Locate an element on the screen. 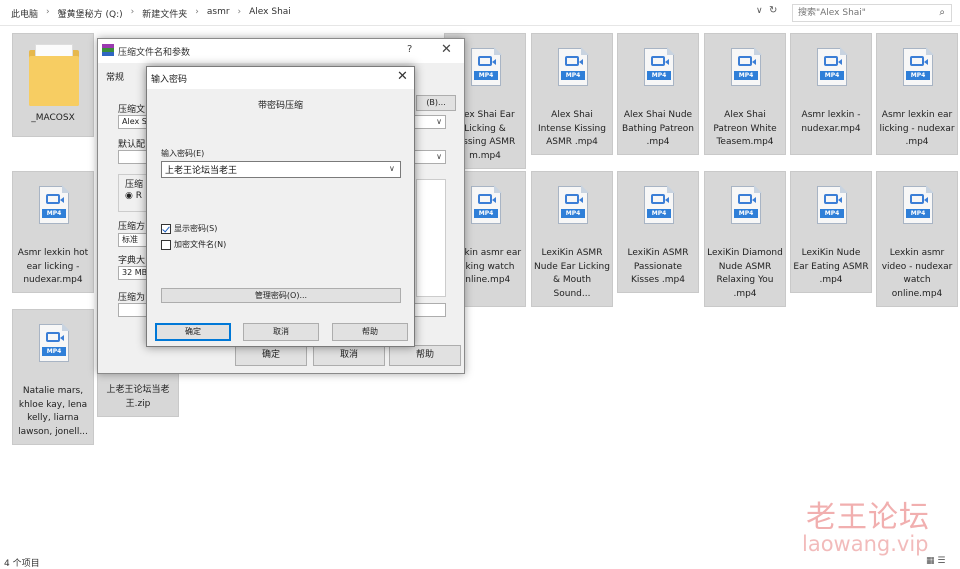 This screenshot has width=960, height=569. view-mode-icons: ▦ ☰ is located at coordinates (935, 561).